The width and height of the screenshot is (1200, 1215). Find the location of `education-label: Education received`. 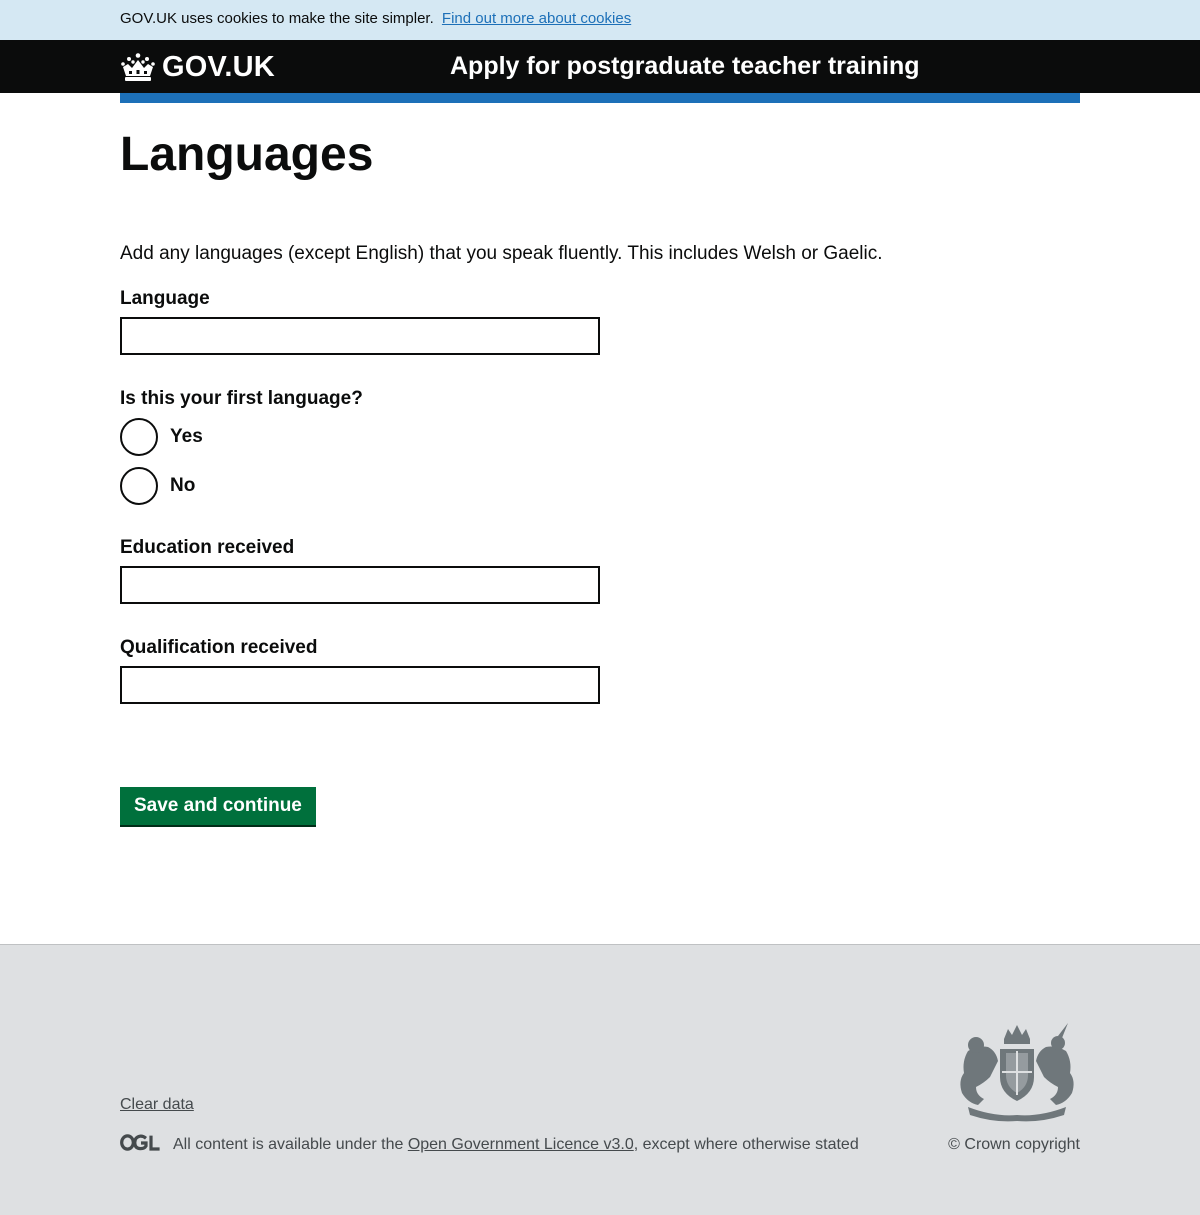

education-label: Education received is located at coordinates (207, 547).